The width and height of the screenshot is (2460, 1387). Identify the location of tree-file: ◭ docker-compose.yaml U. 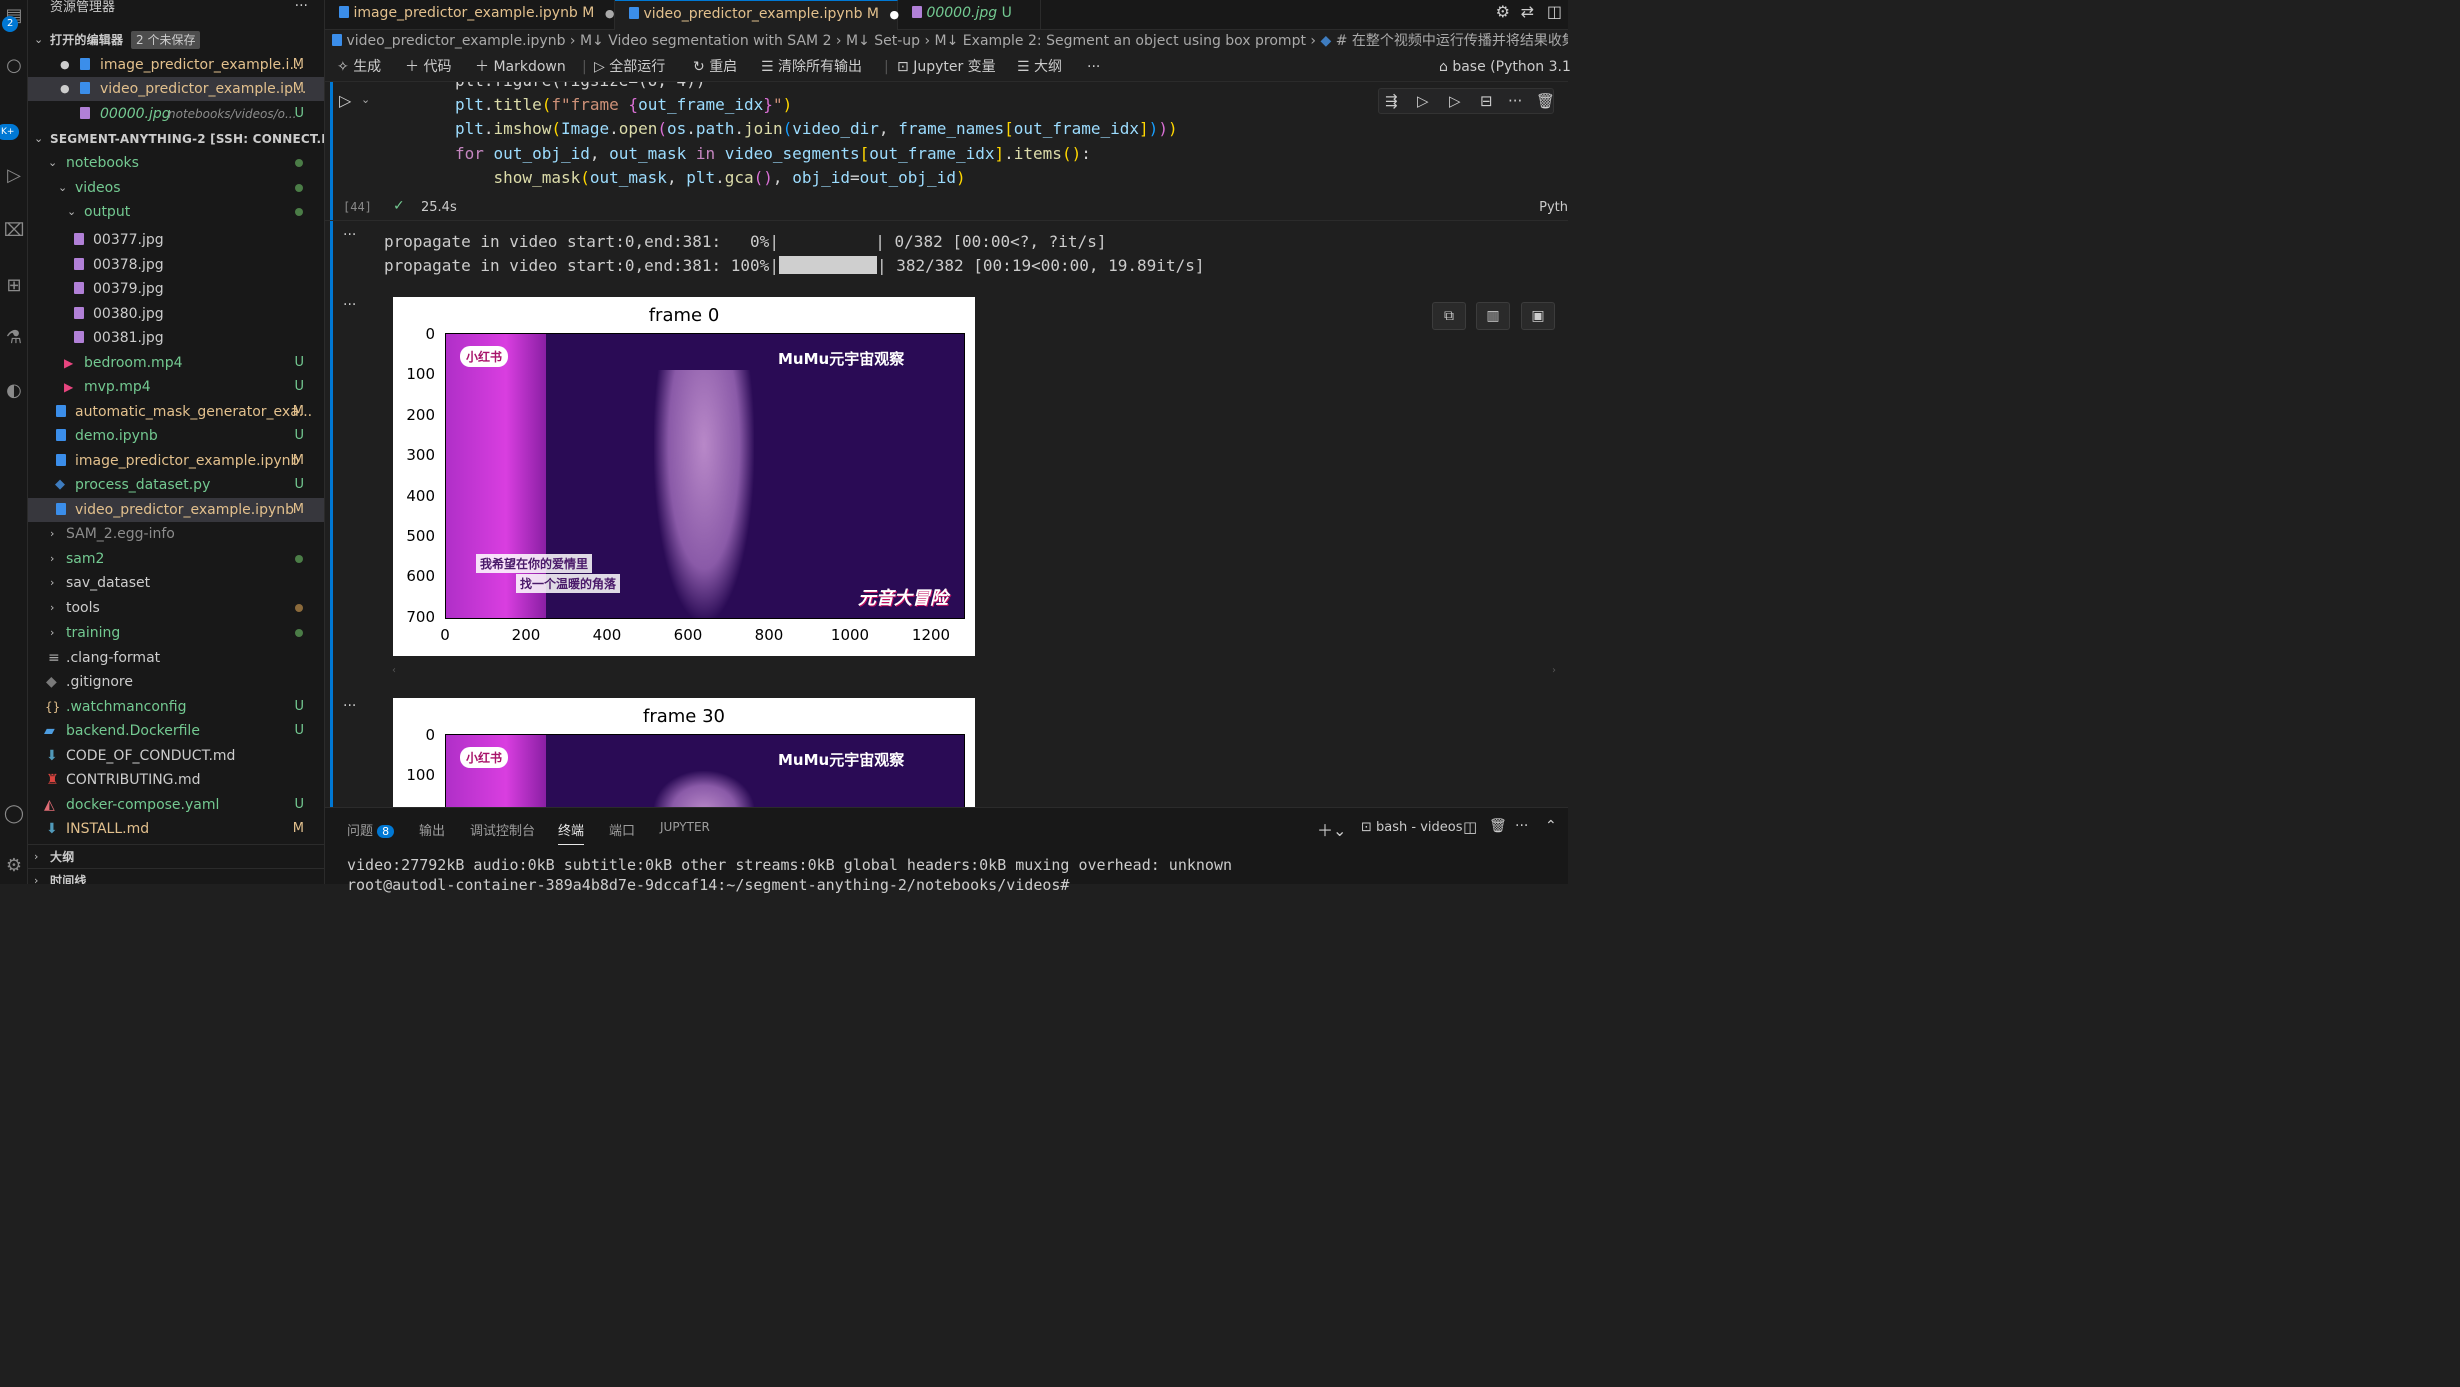
(176, 805).